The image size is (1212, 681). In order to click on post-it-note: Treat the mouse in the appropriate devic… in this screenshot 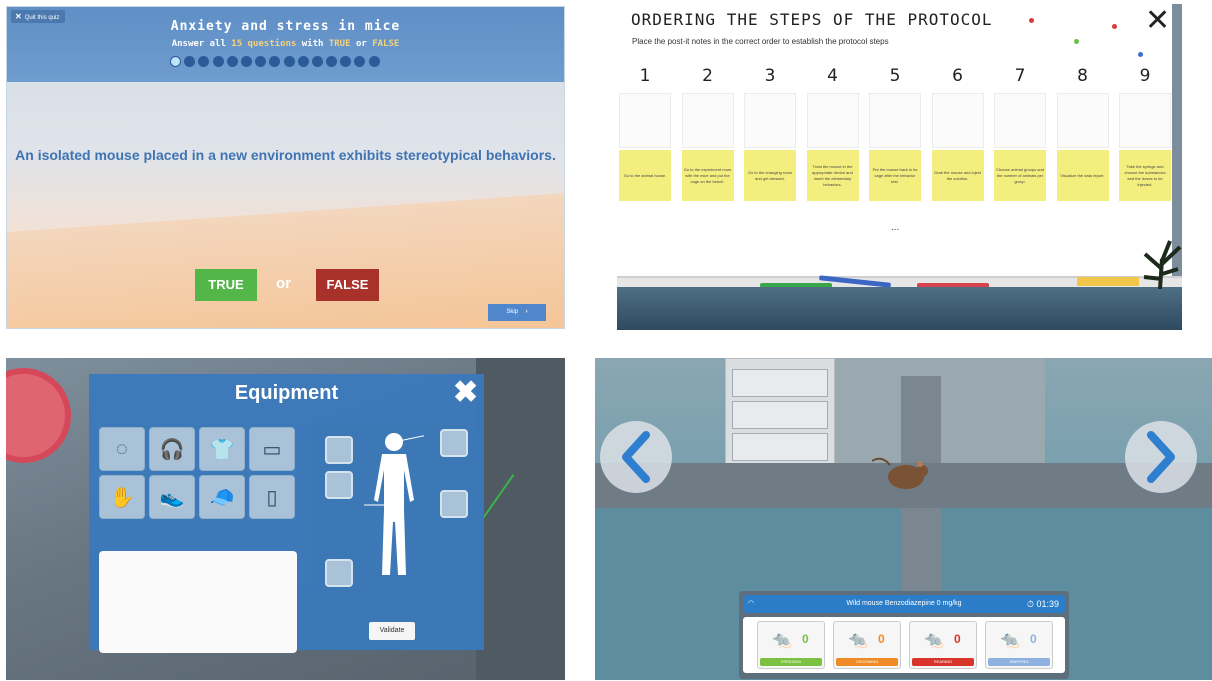, I will do `click(832, 175)`.